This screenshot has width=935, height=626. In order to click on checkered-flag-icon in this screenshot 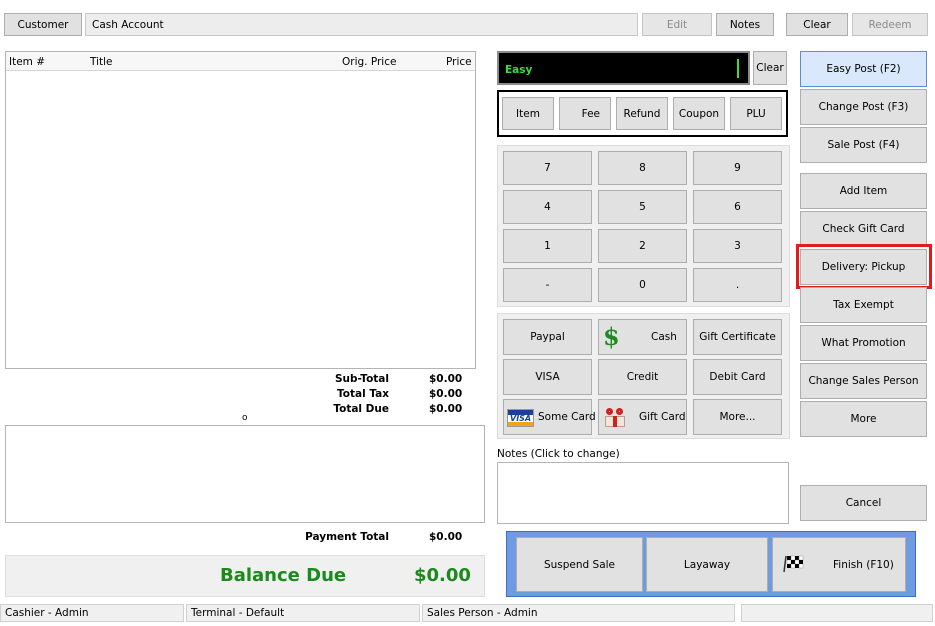, I will do `click(794, 564)`.